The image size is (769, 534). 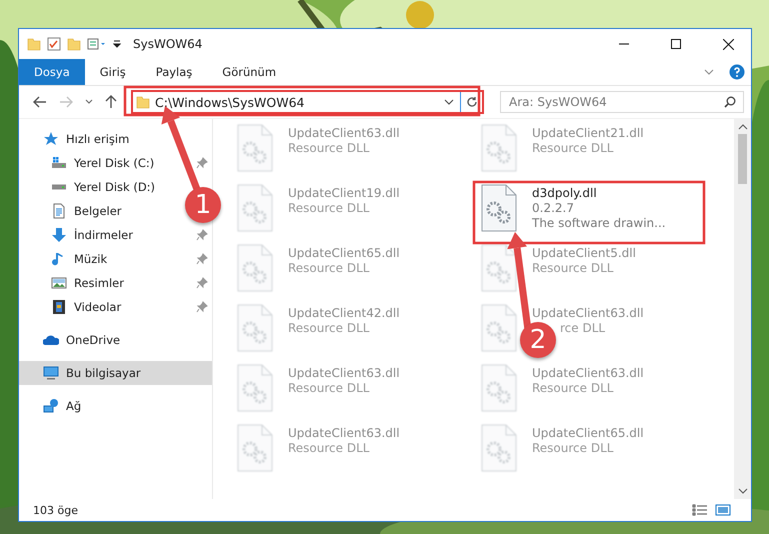 What do you see at coordinates (40, 102) in the screenshot?
I see `arrow-left-icon` at bounding box center [40, 102].